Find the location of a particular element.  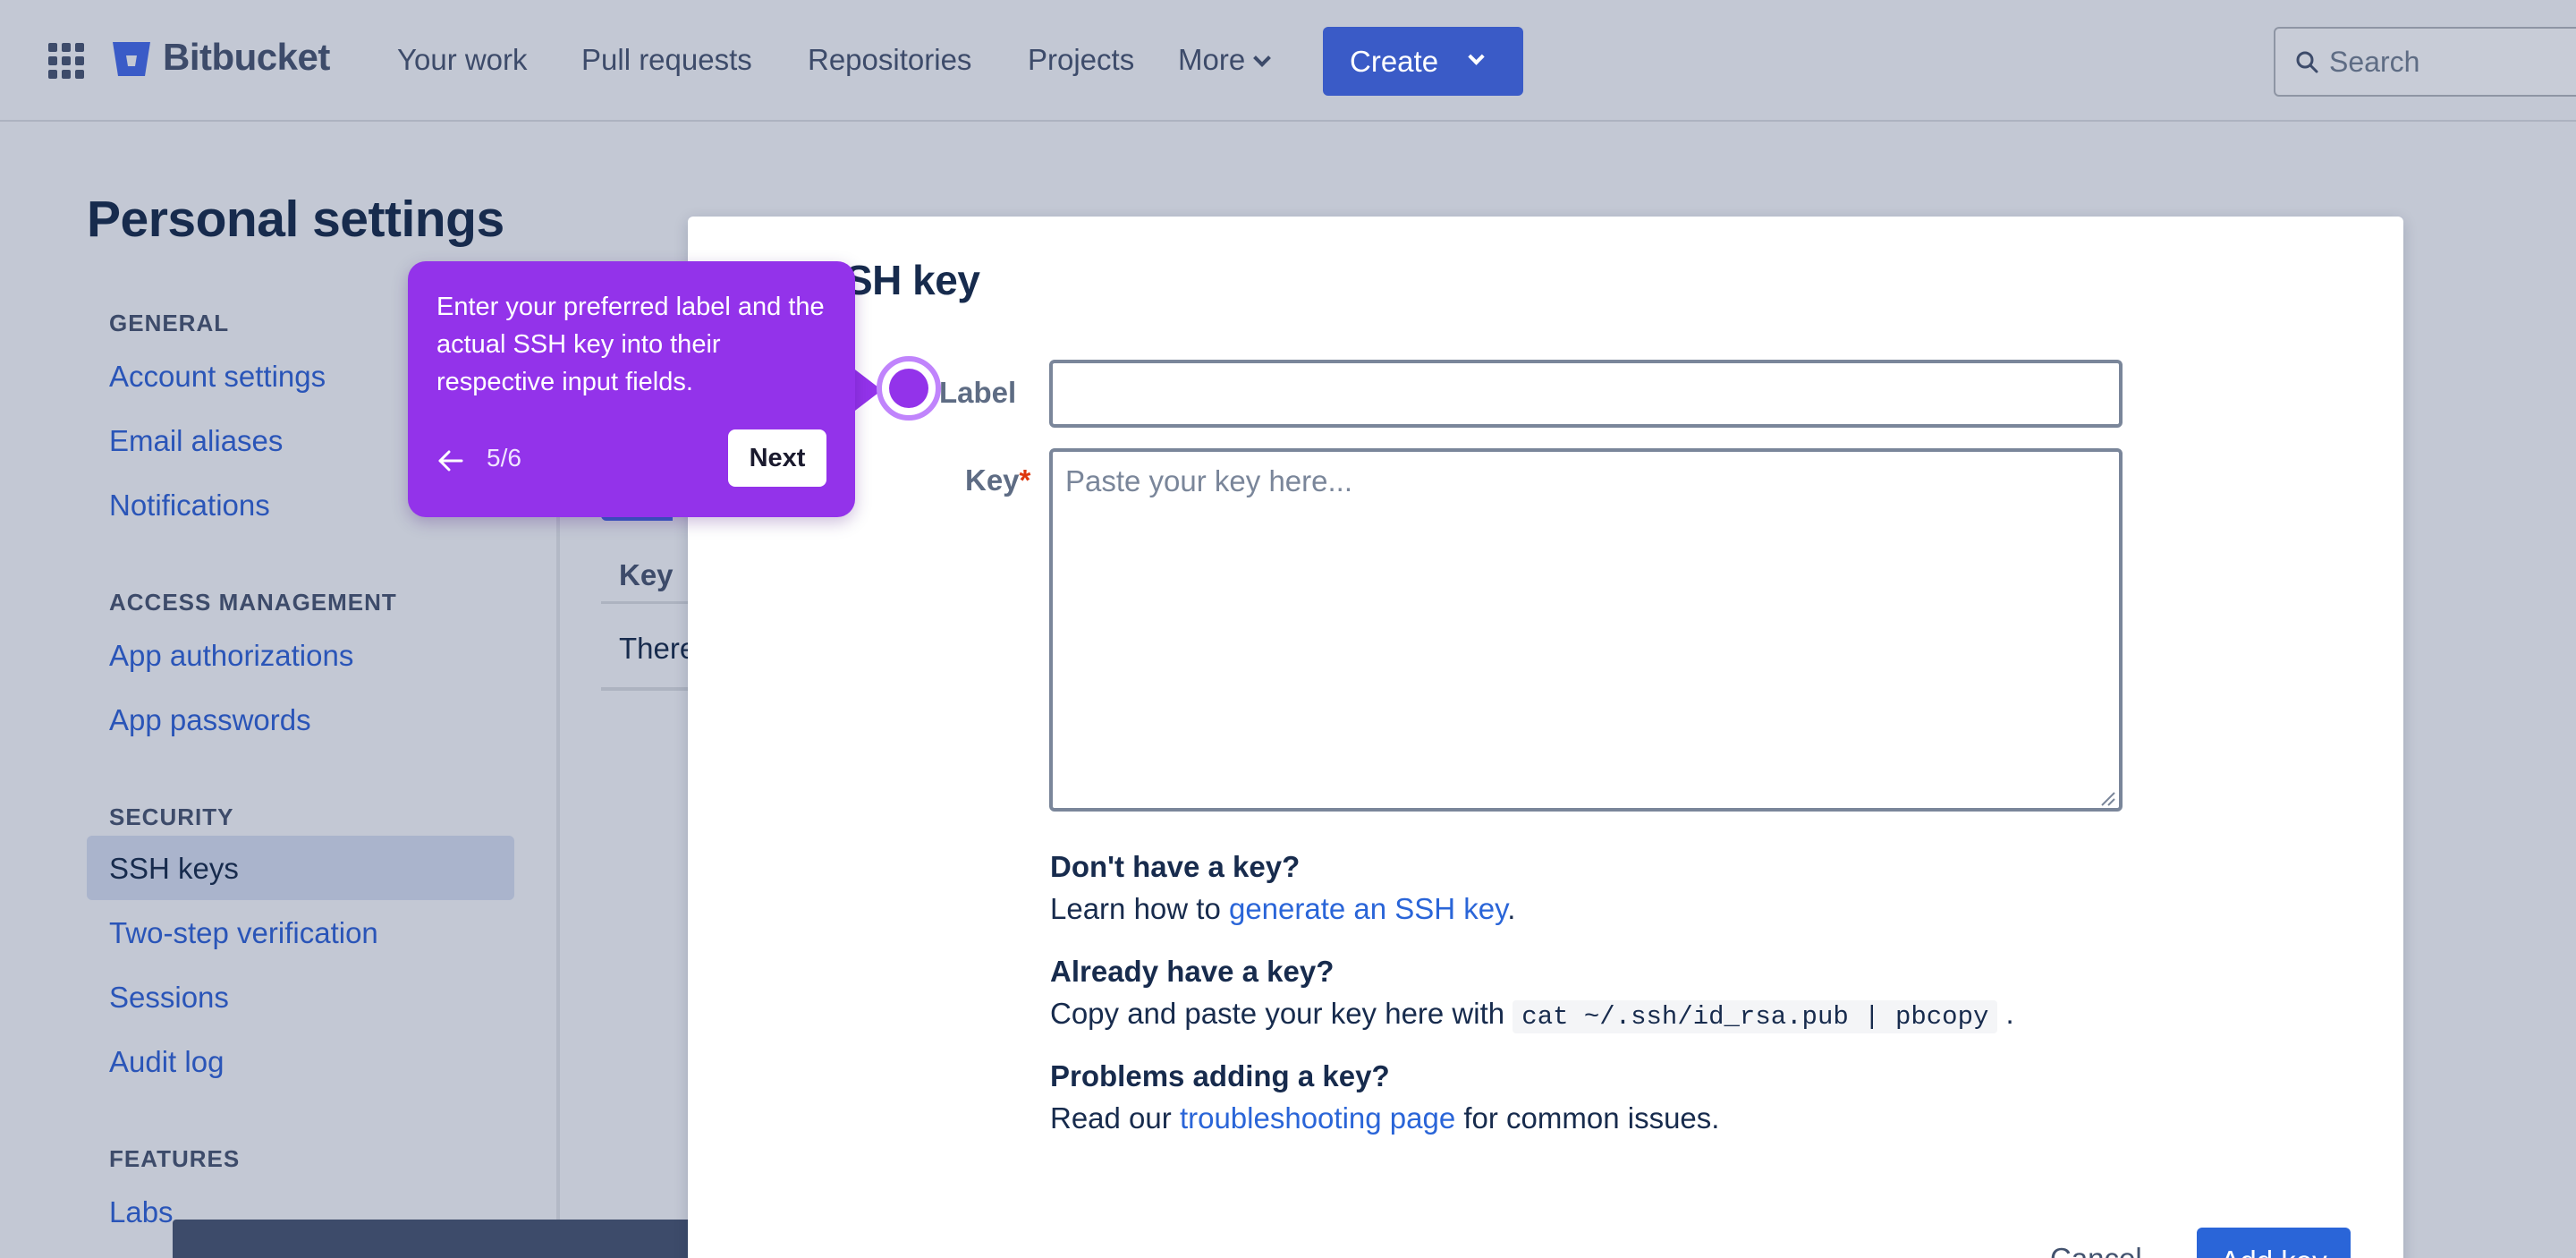

help-text-prefix: Read our is located at coordinates (1115, 1118).